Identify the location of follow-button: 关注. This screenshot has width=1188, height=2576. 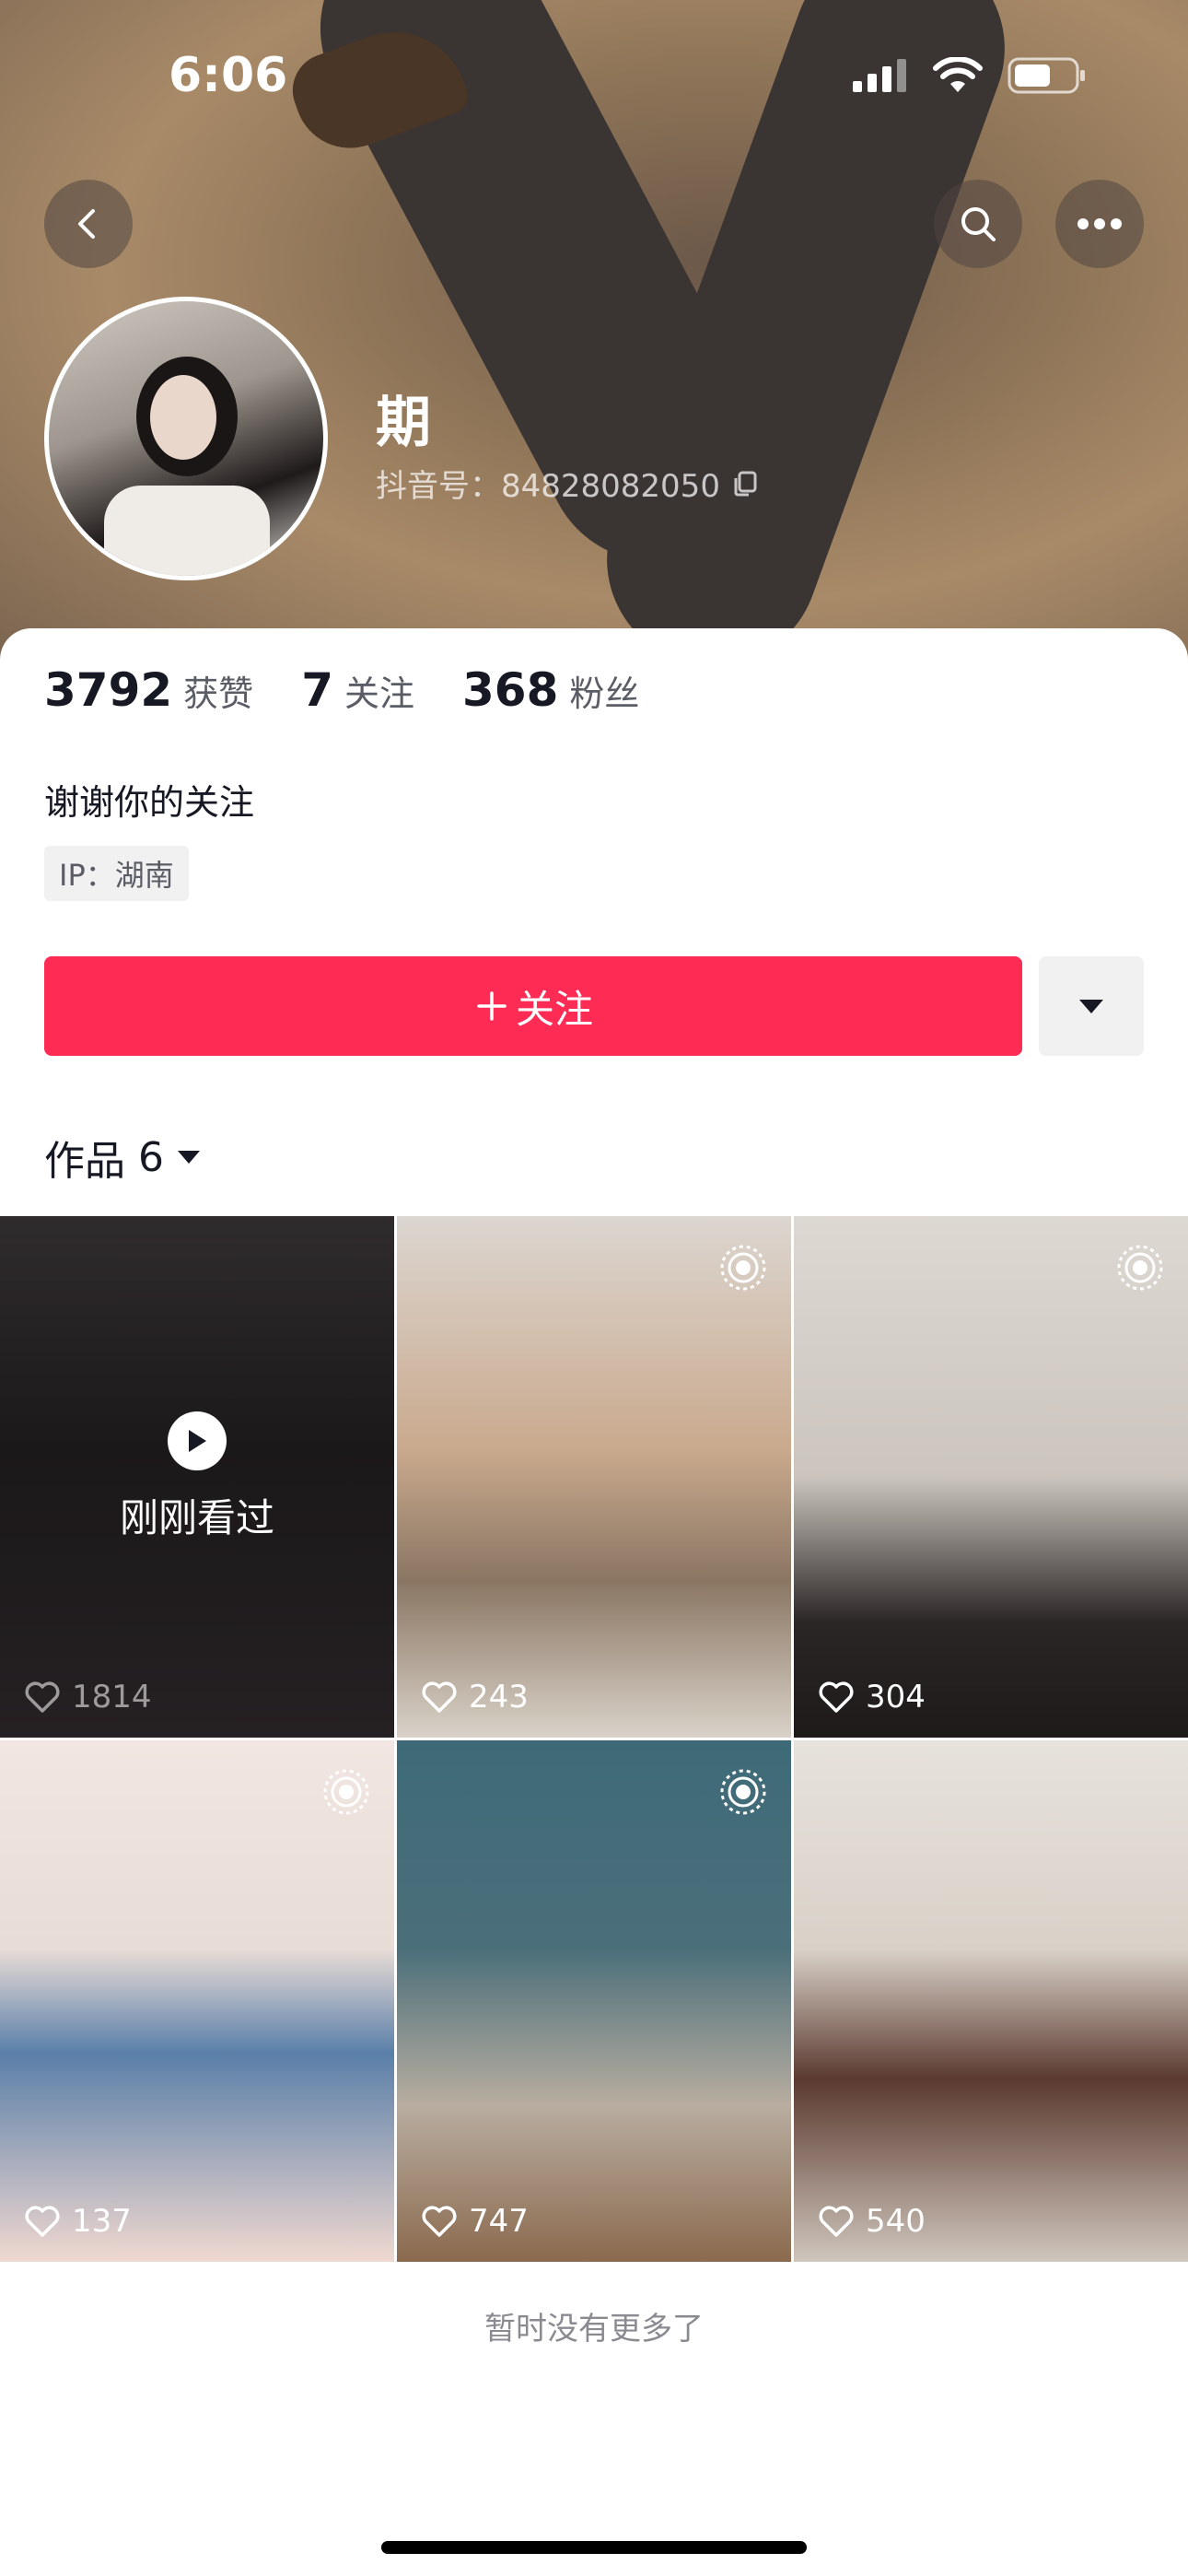
(533, 1006).